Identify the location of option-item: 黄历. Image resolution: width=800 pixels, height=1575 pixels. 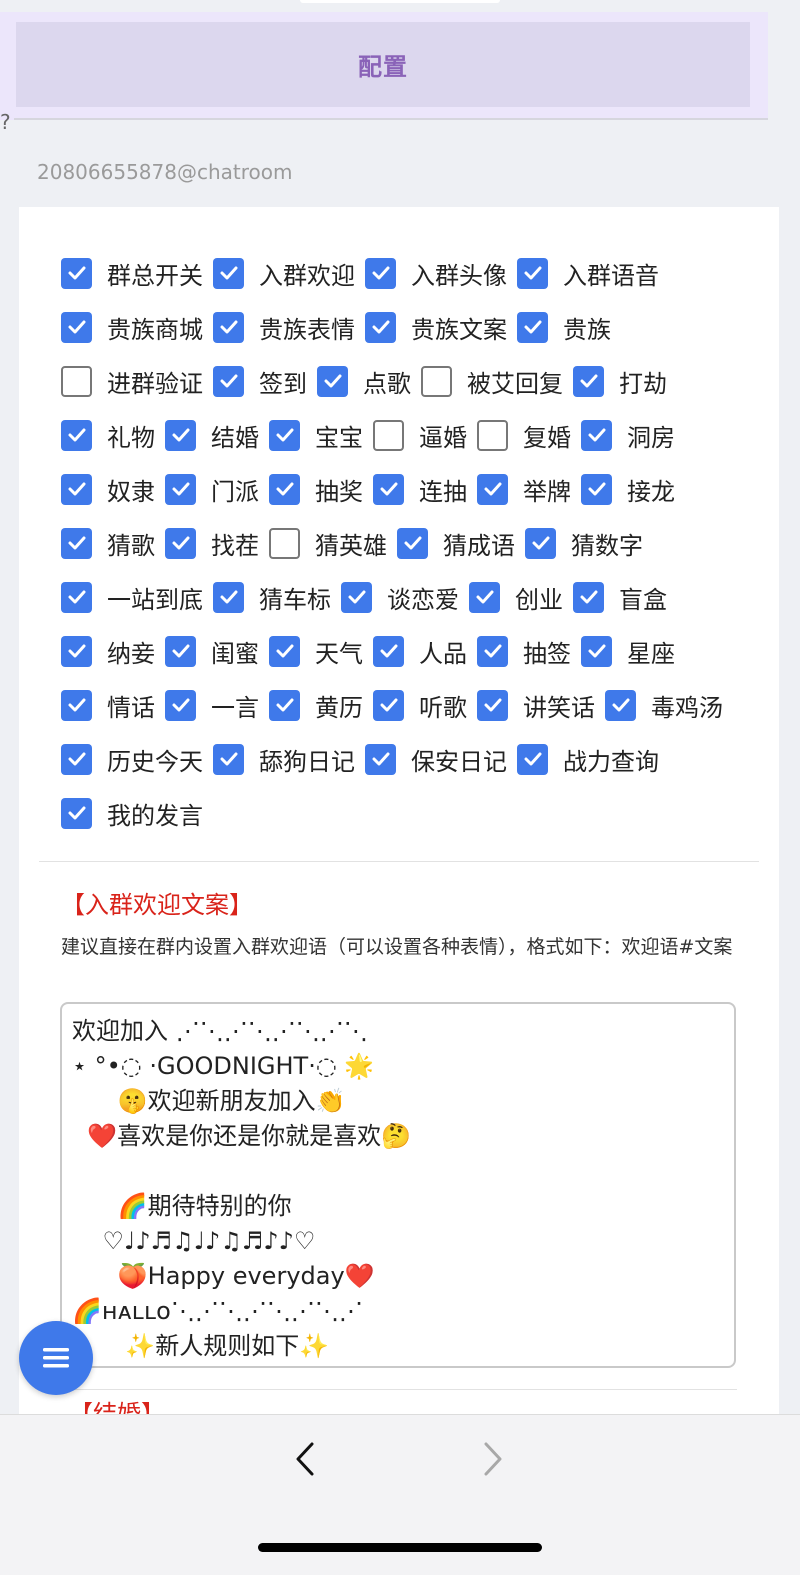
(316, 705).